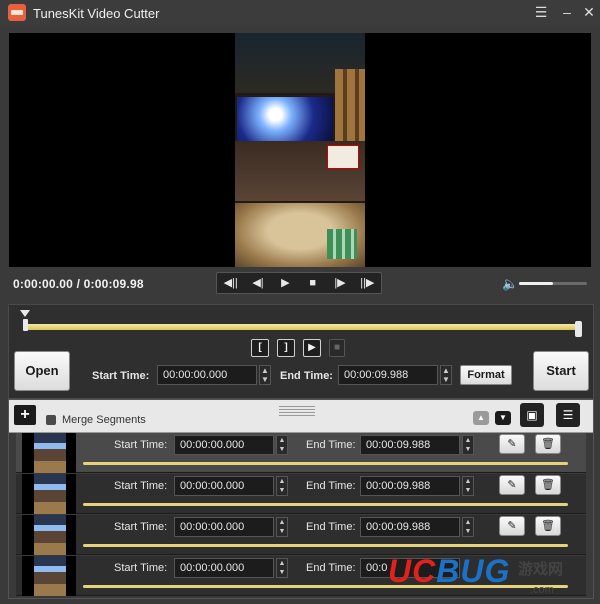 This screenshot has height=604, width=600. What do you see at coordinates (446, 375) in the screenshot?
I see `end-time-stepper: ▲ ▼` at bounding box center [446, 375].